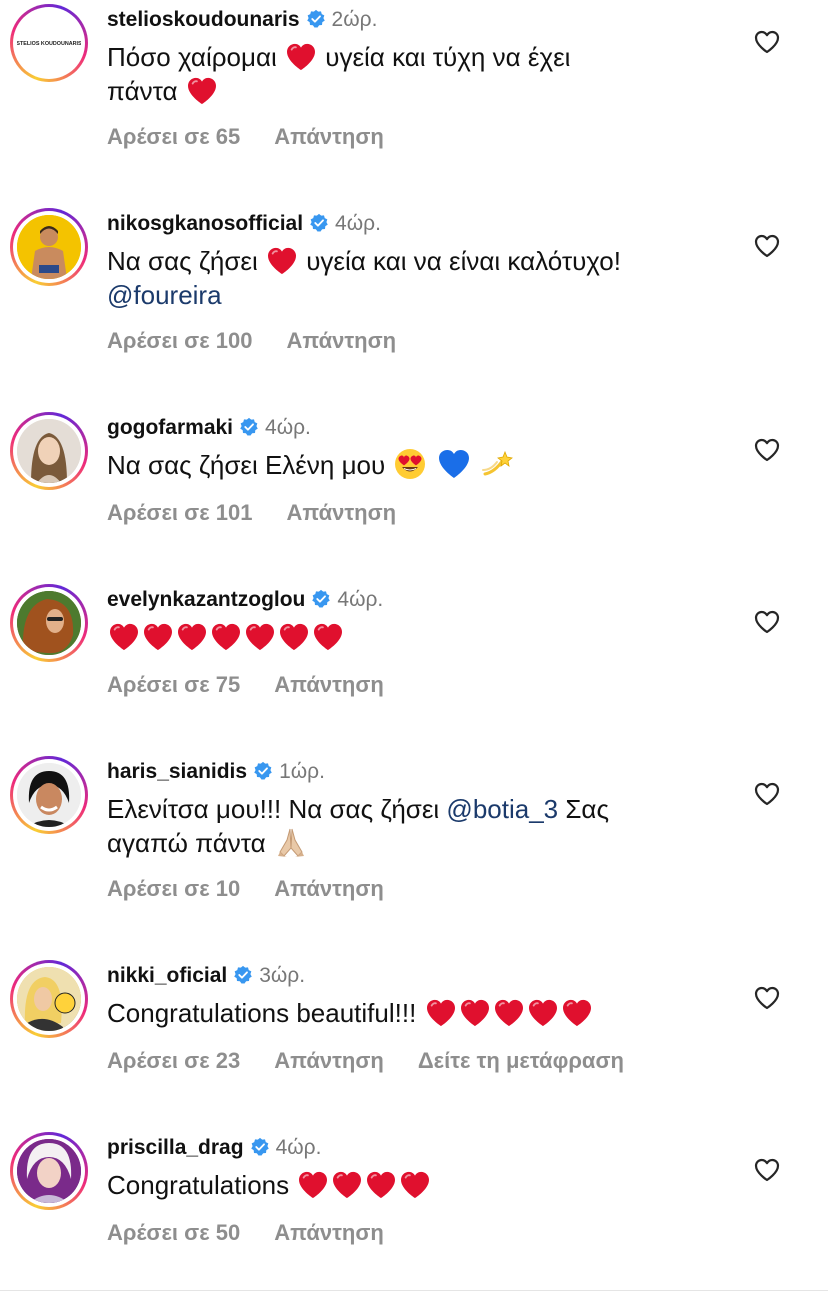 The image size is (828, 1295). What do you see at coordinates (206, 599) in the screenshot?
I see `username: evelynkazantzoglou` at bounding box center [206, 599].